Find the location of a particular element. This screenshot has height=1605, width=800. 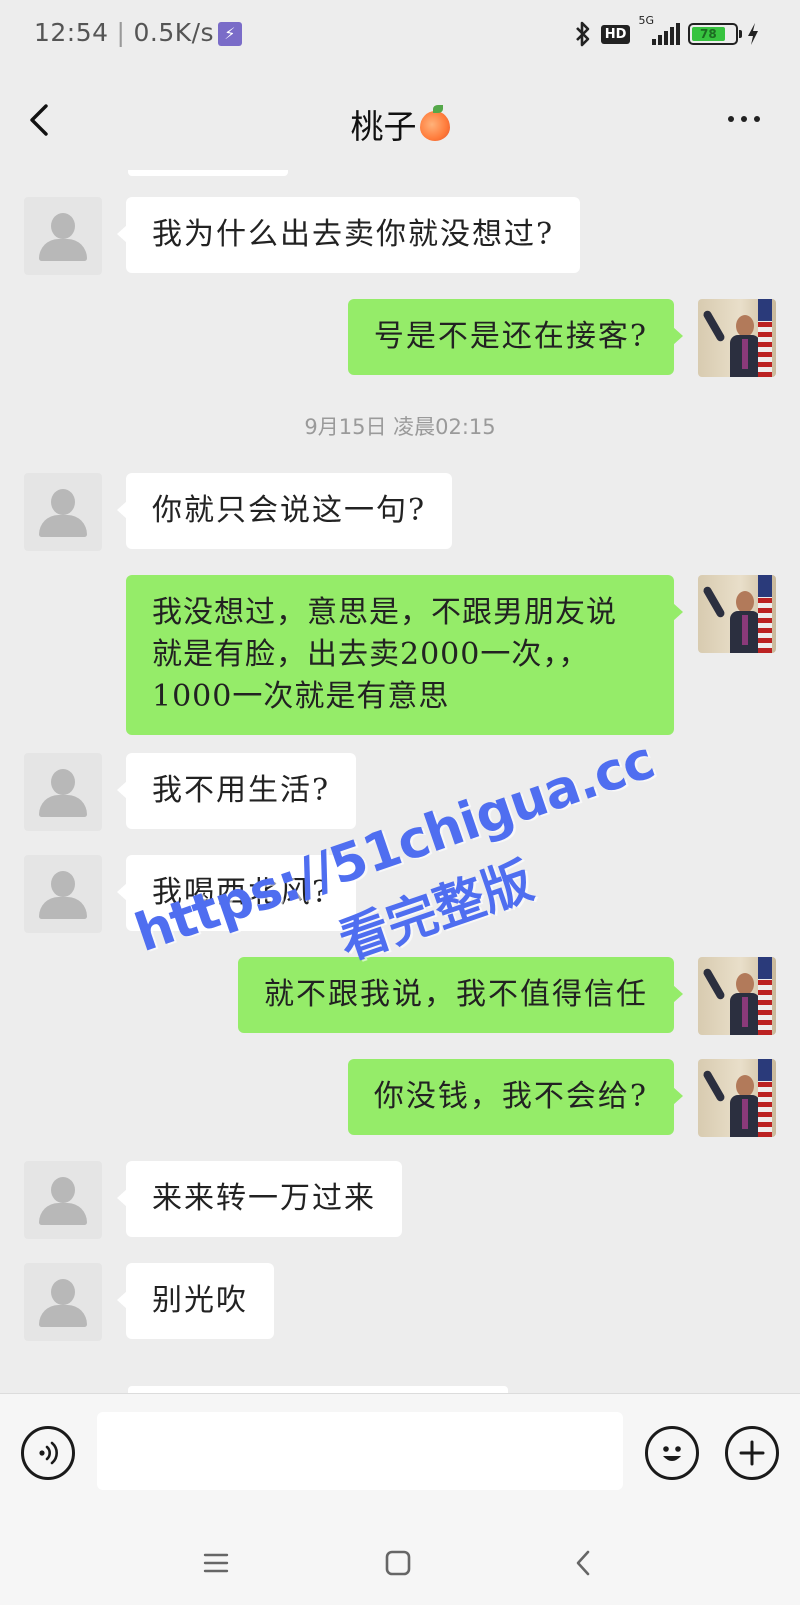

message-input is located at coordinates (360, 1451).